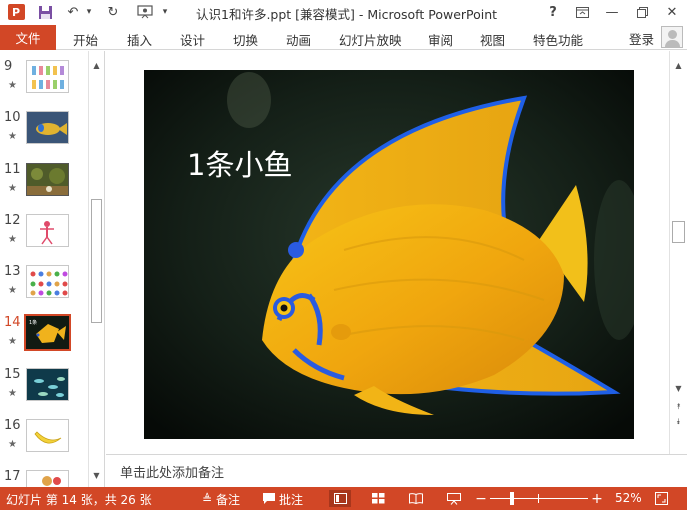 The image size is (687, 510). What do you see at coordinates (378, 498) in the screenshot?
I see `slide-sorter-icon` at bounding box center [378, 498].